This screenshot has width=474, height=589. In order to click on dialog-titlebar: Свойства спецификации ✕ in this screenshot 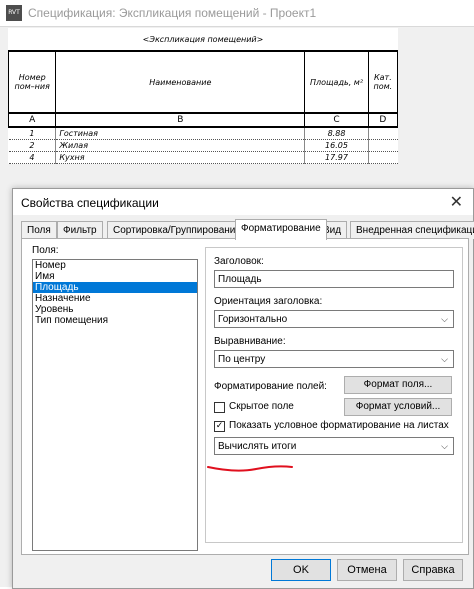, I will do `click(243, 202)`.